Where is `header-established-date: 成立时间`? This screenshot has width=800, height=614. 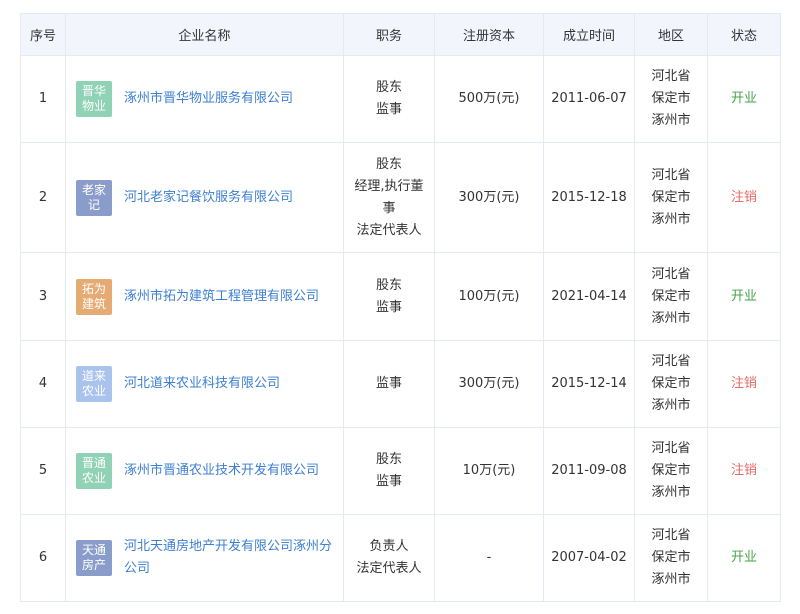
header-established-date: 成立时间 is located at coordinates (589, 34).